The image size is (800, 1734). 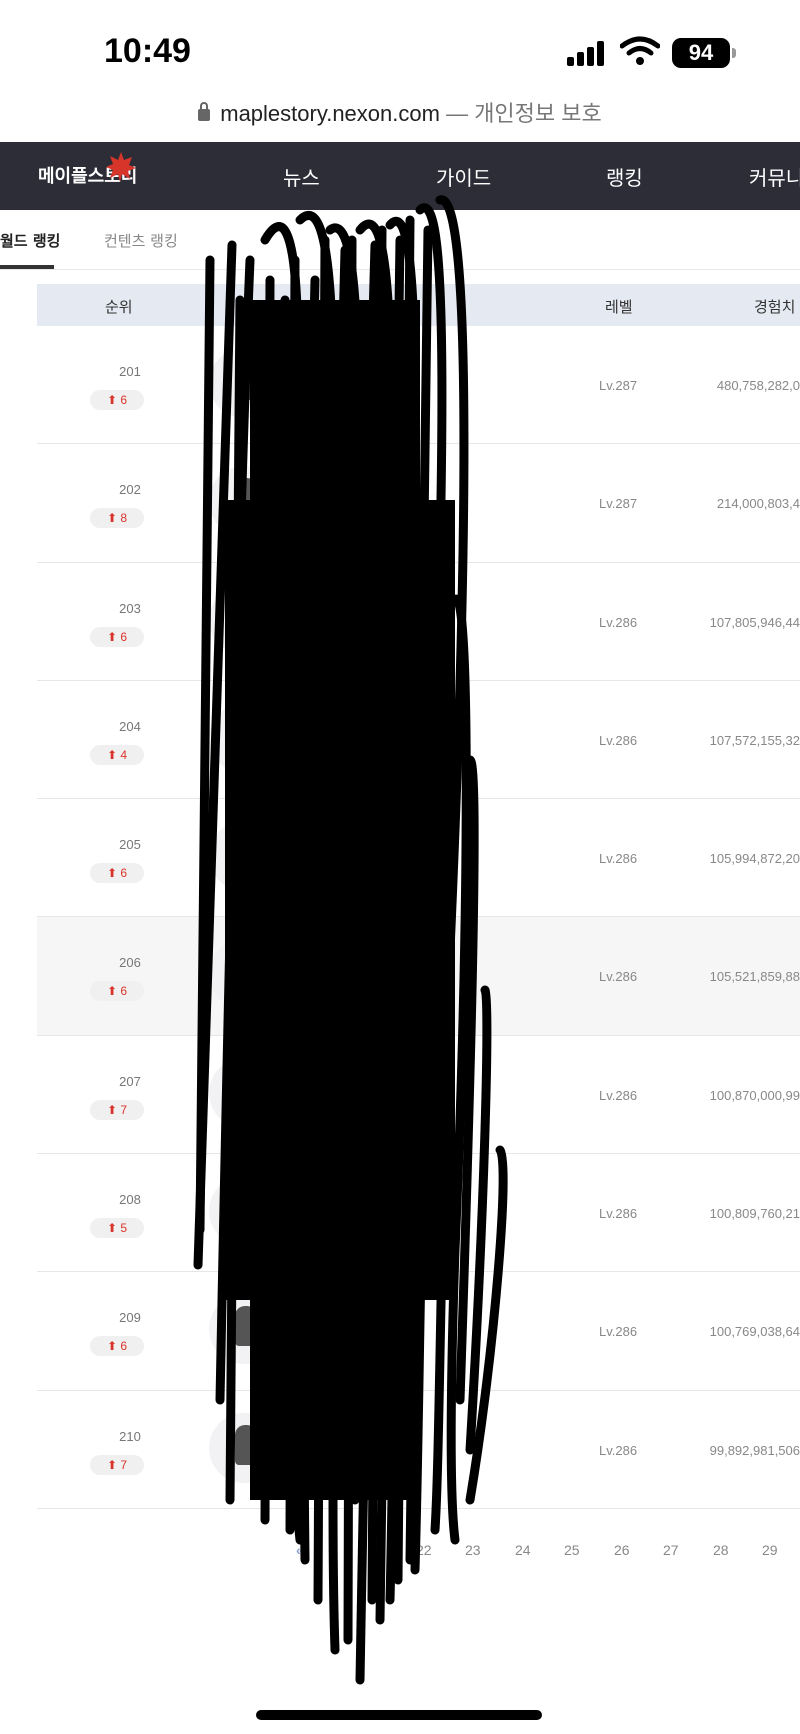 What do you see at coordinates (523, 1550) in the screenshot?
I see `page-24: 24` at bounding box center [523, 1550].